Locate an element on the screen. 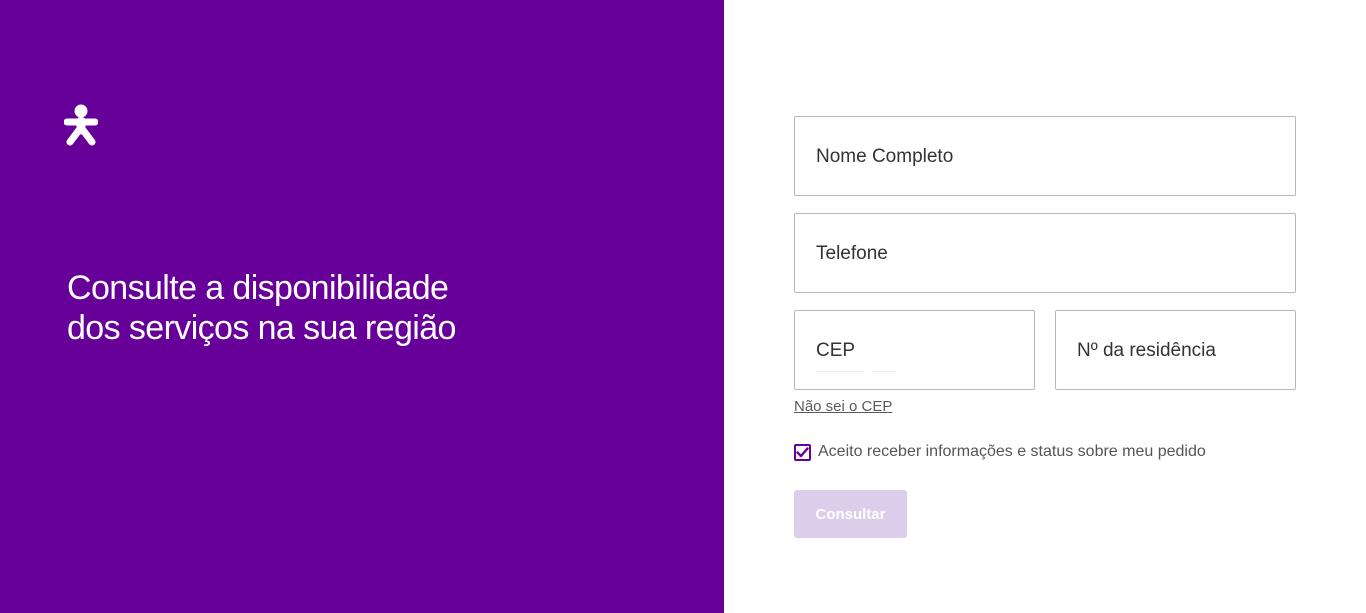 The height and width of the screenshot is (613, 1366). cep-input is located at coordinates (916, 351).